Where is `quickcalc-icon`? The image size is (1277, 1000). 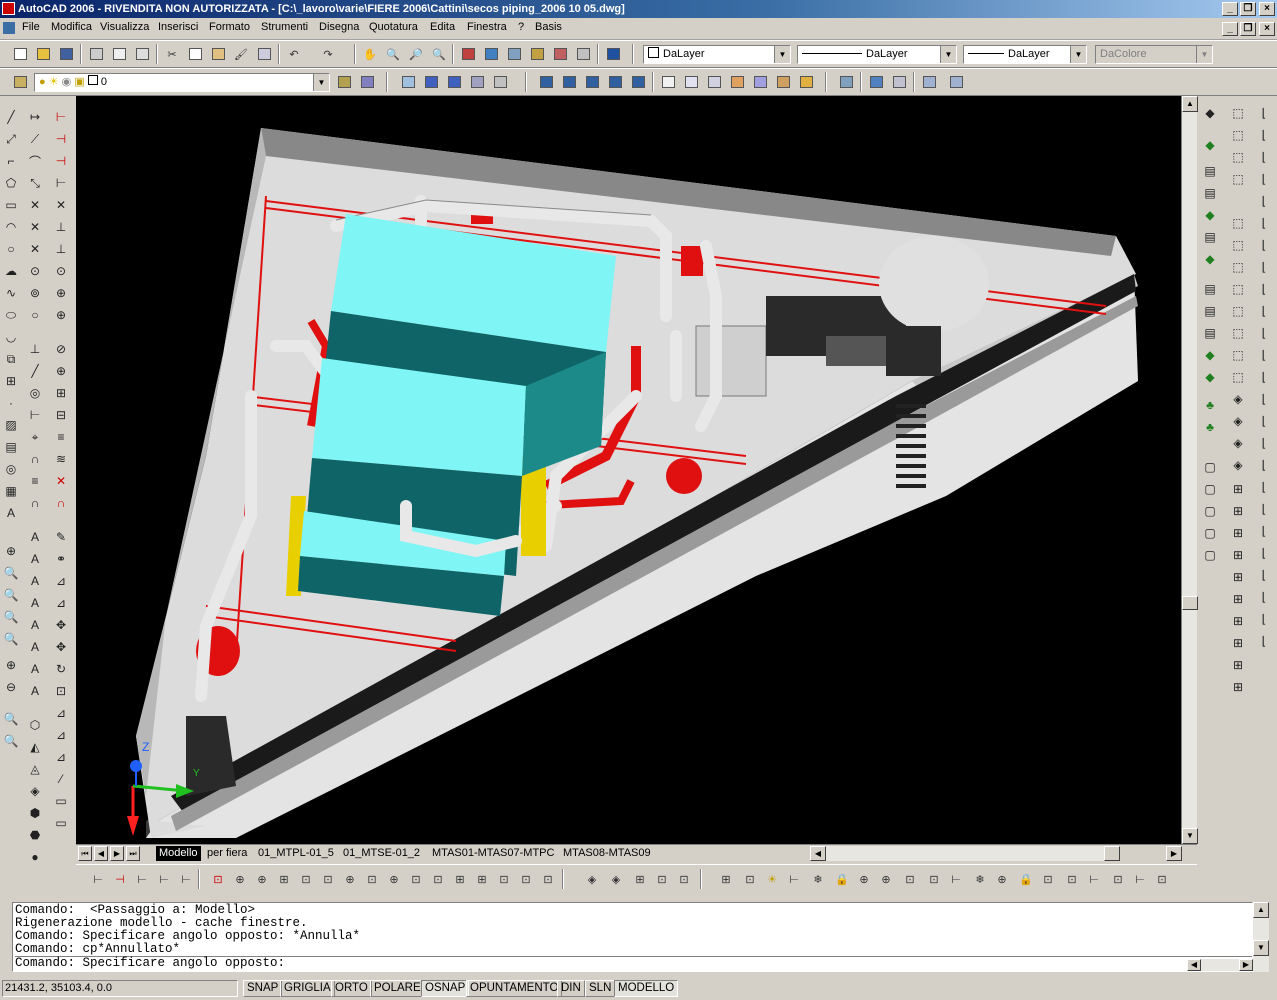 quickcalc-icon is located at coordinates (583, 54).